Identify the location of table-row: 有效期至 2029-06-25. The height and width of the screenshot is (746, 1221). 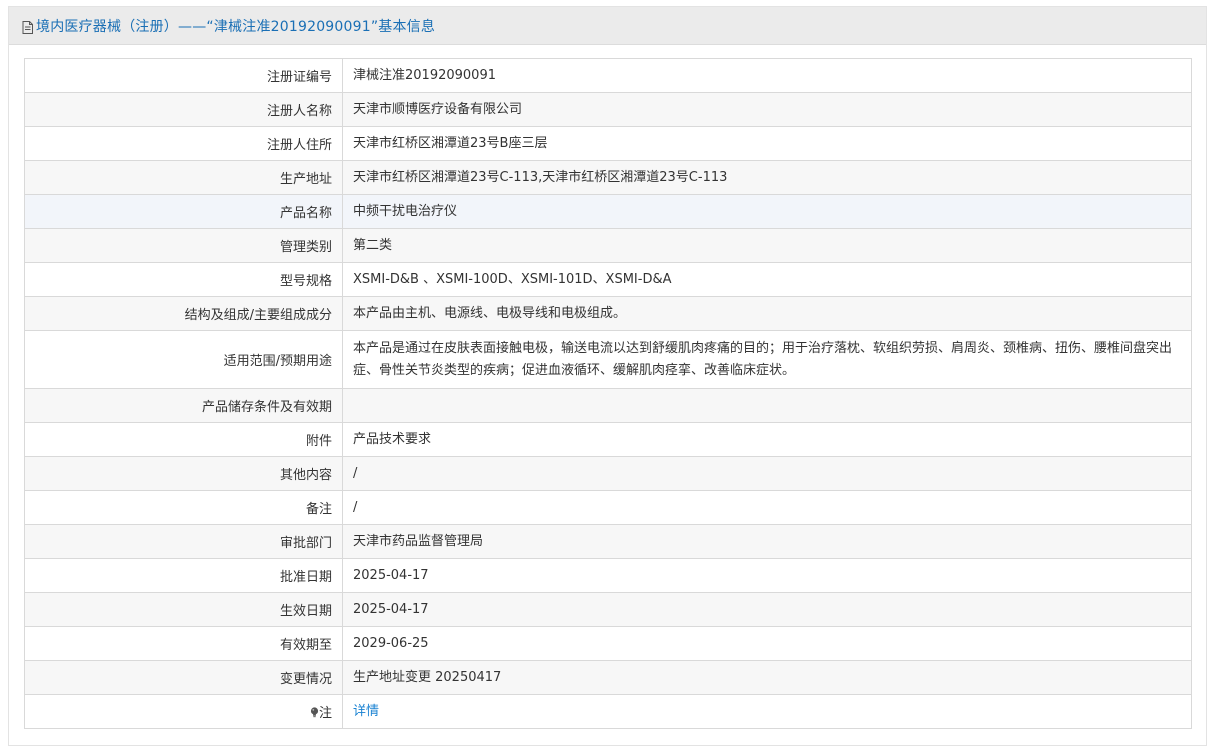
(608, 643).